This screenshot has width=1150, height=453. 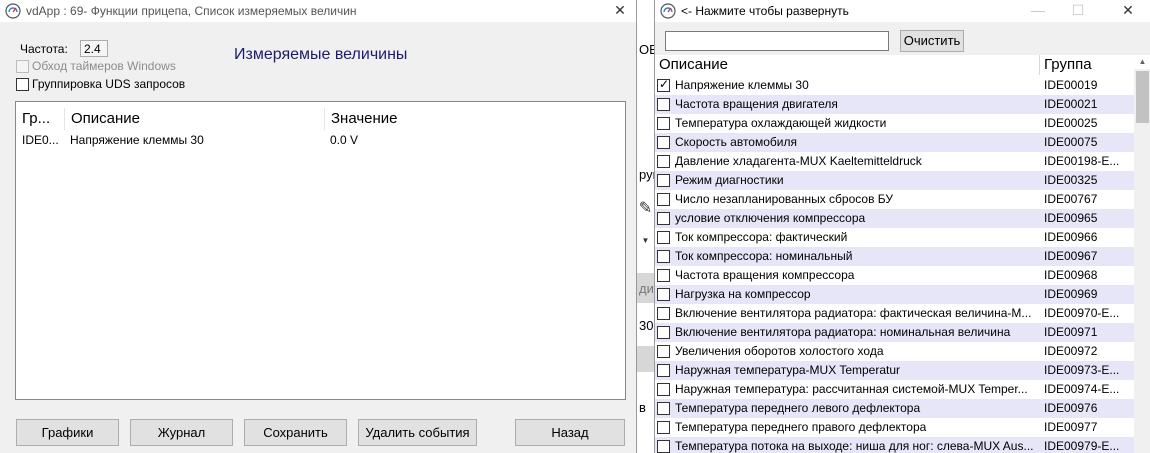 I want to click on background-window-fragment: ОВ руи ✎ ▼ ди 30 в, so click(x=648, y=226).